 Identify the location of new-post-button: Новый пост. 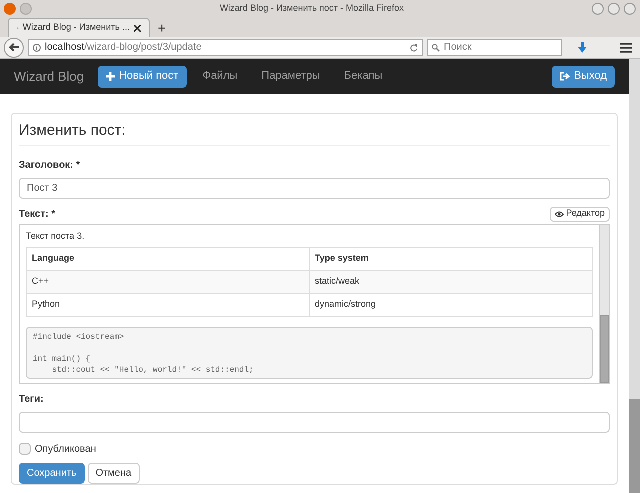
(142, 77).